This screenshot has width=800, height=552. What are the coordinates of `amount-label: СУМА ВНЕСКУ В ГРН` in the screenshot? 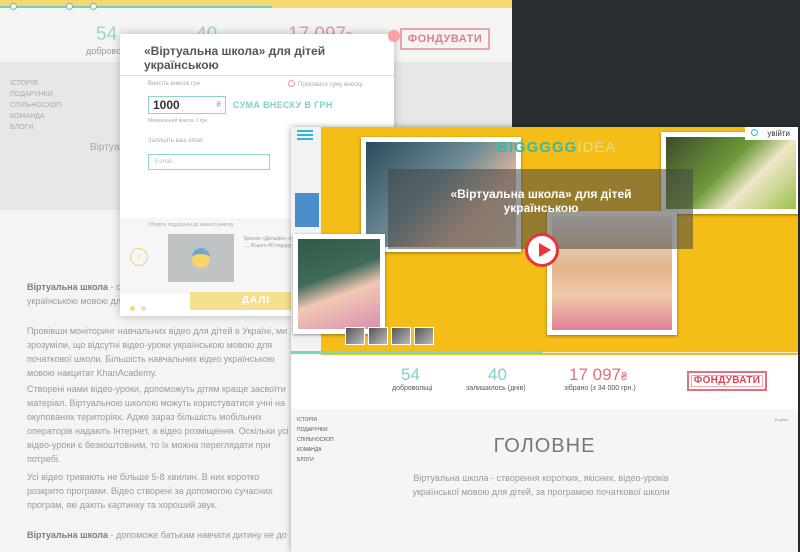 It's located at (283, 105).